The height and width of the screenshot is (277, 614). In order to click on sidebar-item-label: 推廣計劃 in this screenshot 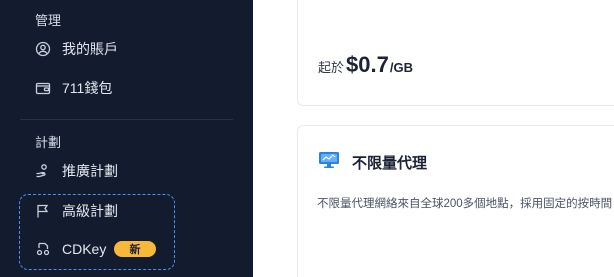, I will do `click(90, 171)`.